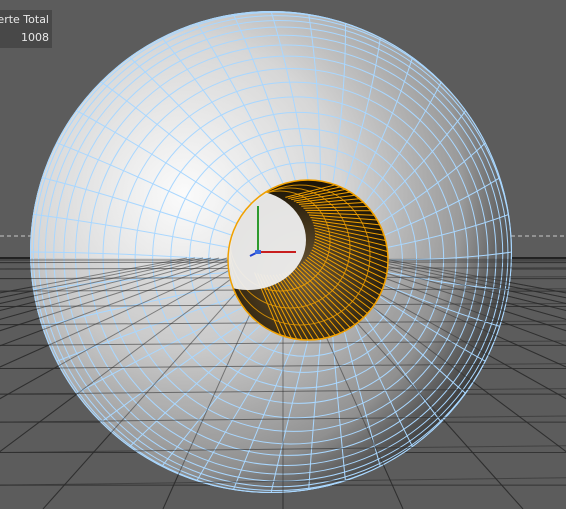 Image resolution: width=566 pixels, height=509 pixels. What do you see at coordinates (24, 19) in the screenshot?
I see `selection-info-header: ierte Total` at bounding box center [24, 19].